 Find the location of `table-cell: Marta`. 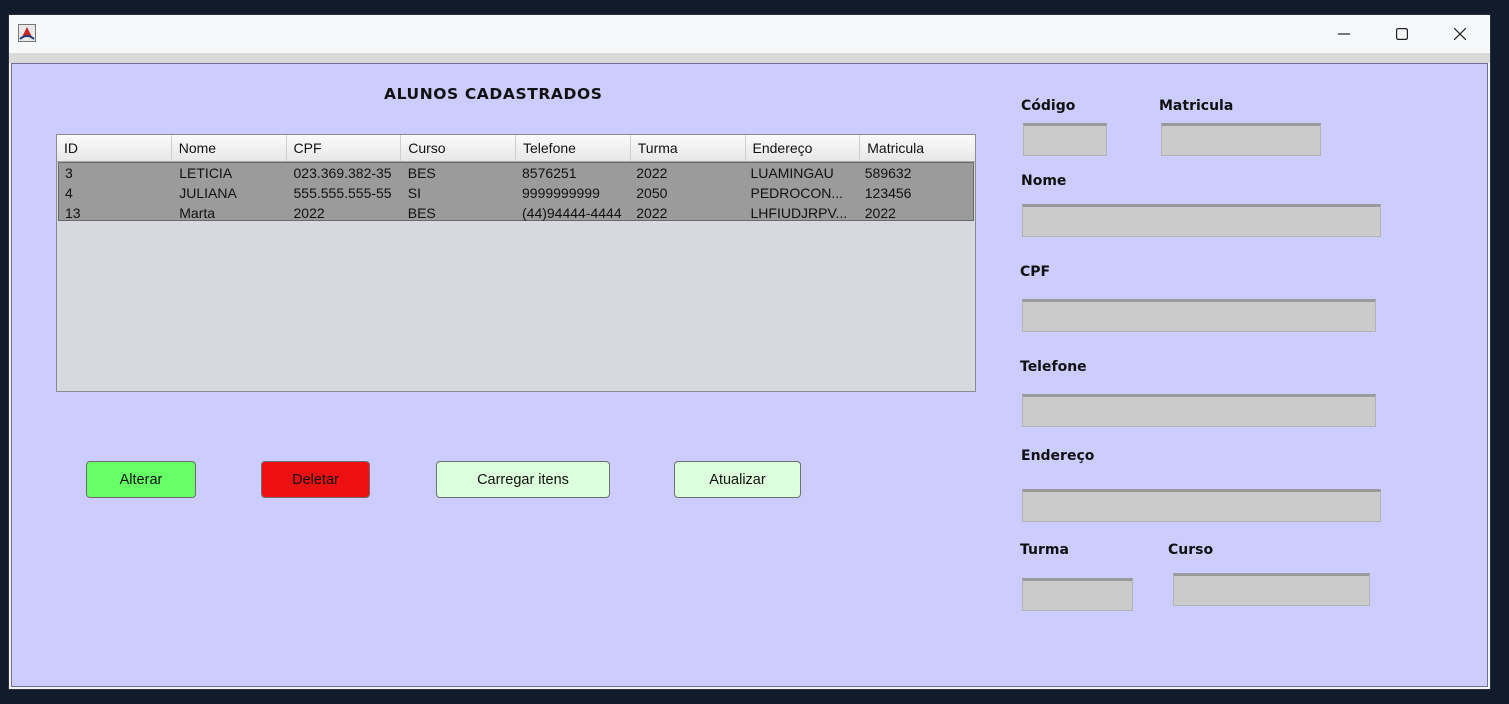

table-cell: Marta is located at coordinates (197, 213).